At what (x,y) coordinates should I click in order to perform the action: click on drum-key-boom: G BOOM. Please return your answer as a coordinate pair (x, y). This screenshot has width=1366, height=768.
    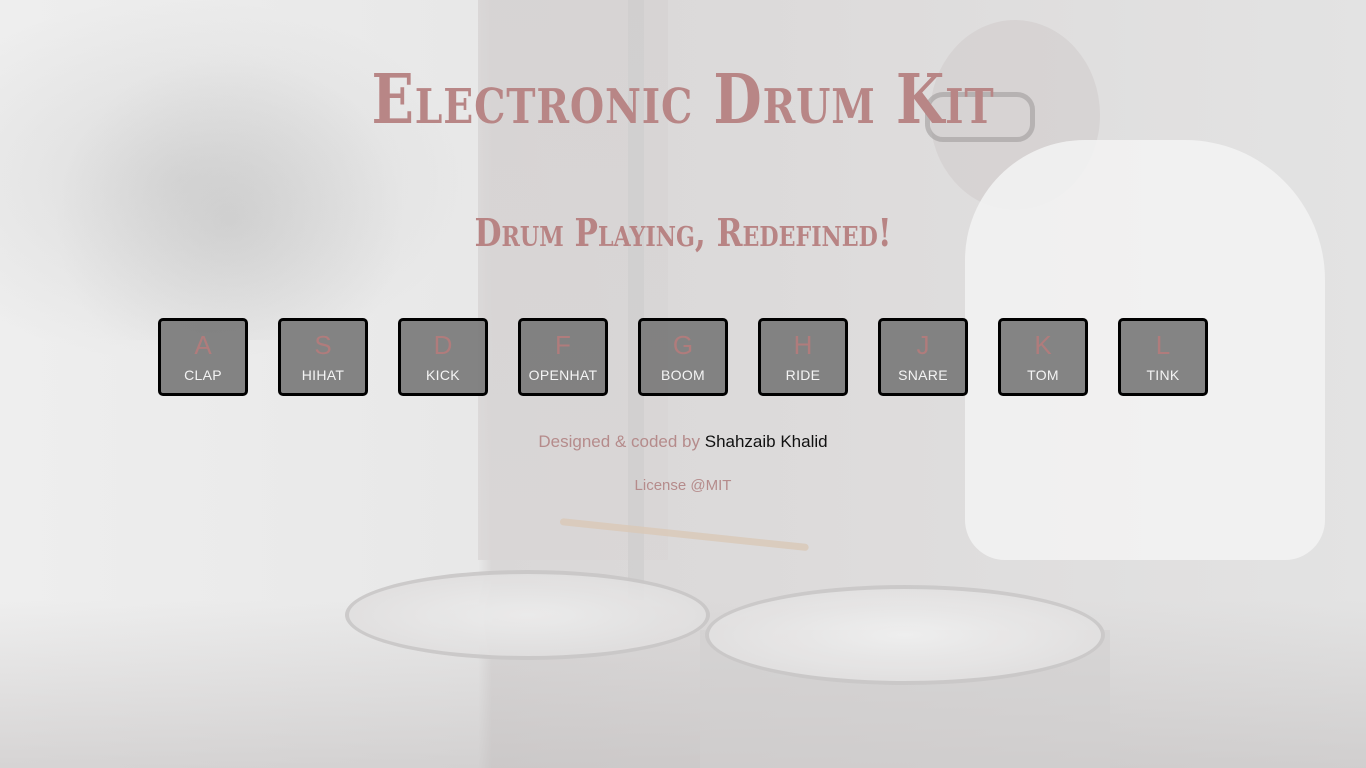
    Looking at the image, I should click on (683, 357).